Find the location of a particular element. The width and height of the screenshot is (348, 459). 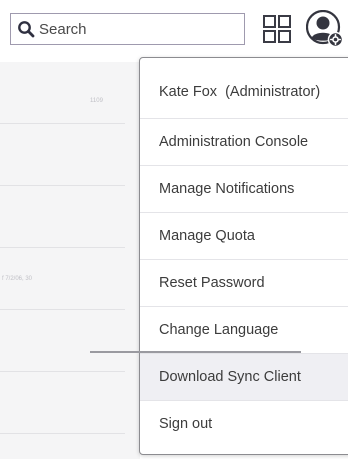

user-avatar-icon is located at coordinates (325, 29).